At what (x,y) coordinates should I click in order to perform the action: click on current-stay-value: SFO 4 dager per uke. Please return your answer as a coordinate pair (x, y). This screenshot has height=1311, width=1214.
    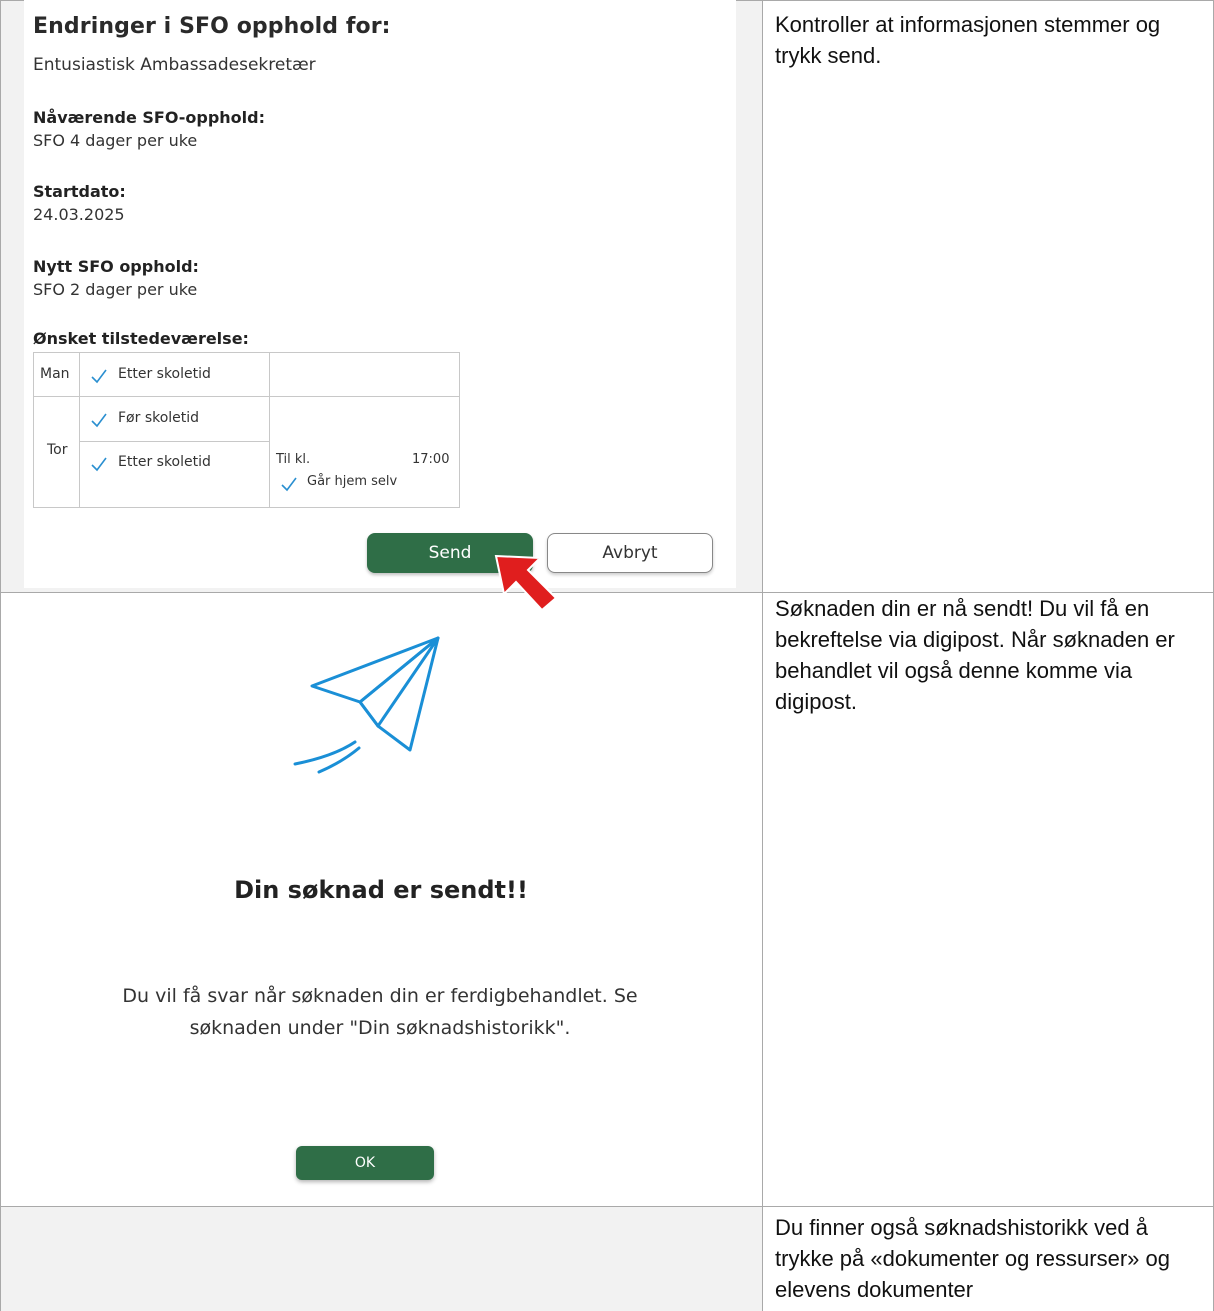
    Looking at the image, I should click on (115, 140).